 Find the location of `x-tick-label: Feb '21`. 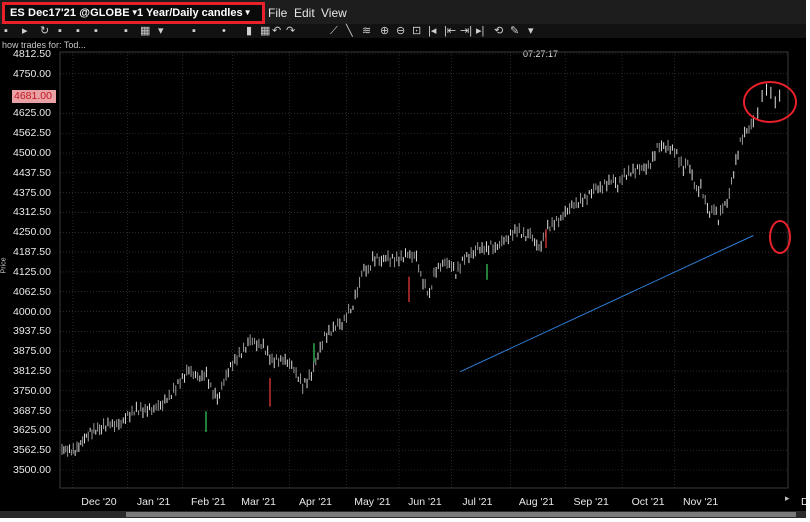

x-tick-label: Feb '21 is located at coordinates (208, 502).